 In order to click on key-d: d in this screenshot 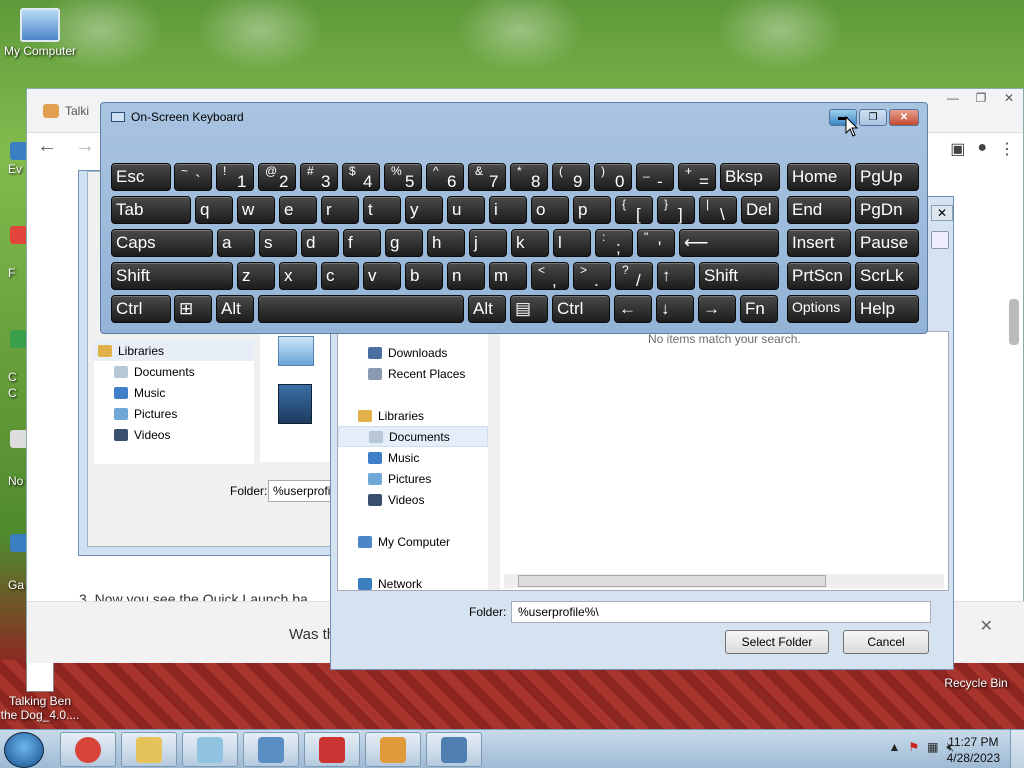, I will do `click(320, 243)`.